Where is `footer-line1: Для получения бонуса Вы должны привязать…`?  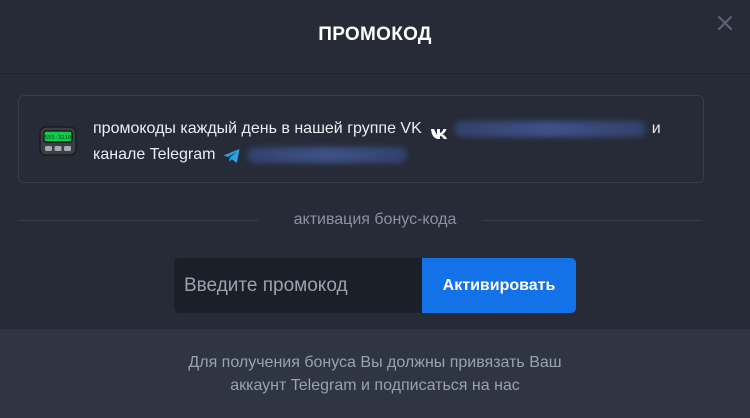 footer-line1: Для получения бонуса Вы должны привязать… is located at coordinates (375, 362).